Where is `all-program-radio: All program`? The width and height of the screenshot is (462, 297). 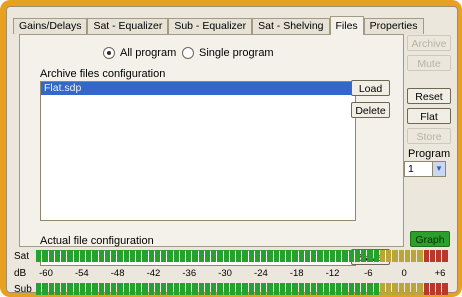
all-program-radio: All program is located at coordinates (139, 53).